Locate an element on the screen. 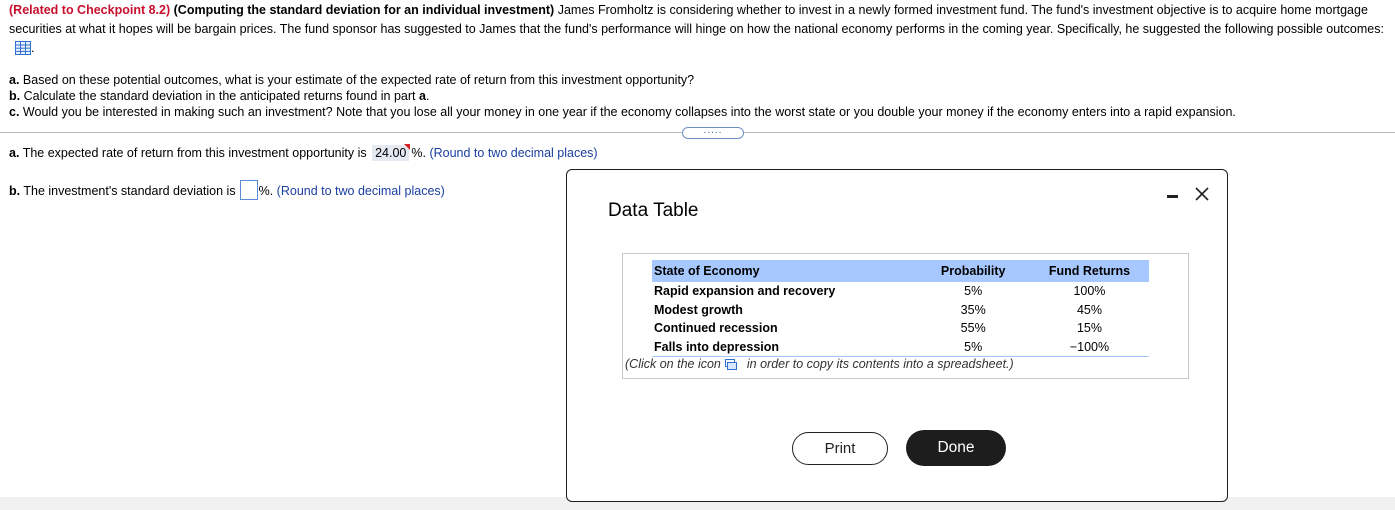 The height and width of the screenshot is (510, 1395). answer-a-letter: a. is located at coordinates (14, 153).